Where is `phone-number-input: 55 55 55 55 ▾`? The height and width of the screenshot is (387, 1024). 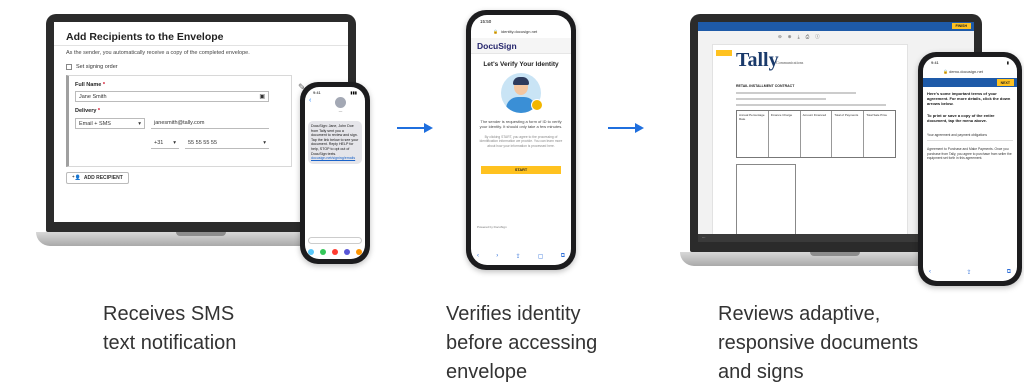 phone-number-input: 55 55 55 55 ▾ is located at coordinates (227, 143).